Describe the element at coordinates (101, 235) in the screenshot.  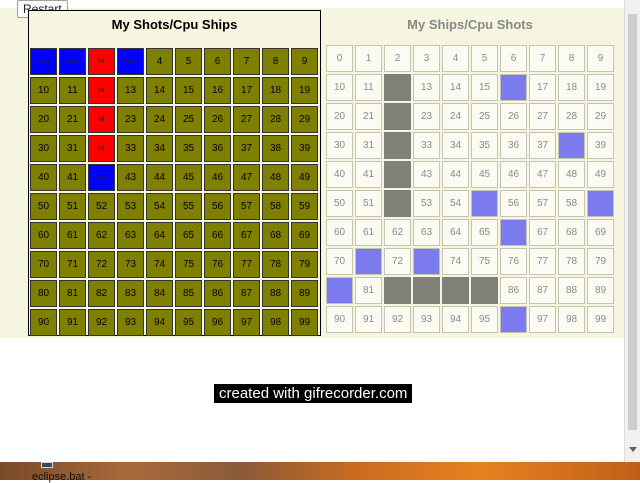
I see `my-shots-cell-62: 62` at that location.